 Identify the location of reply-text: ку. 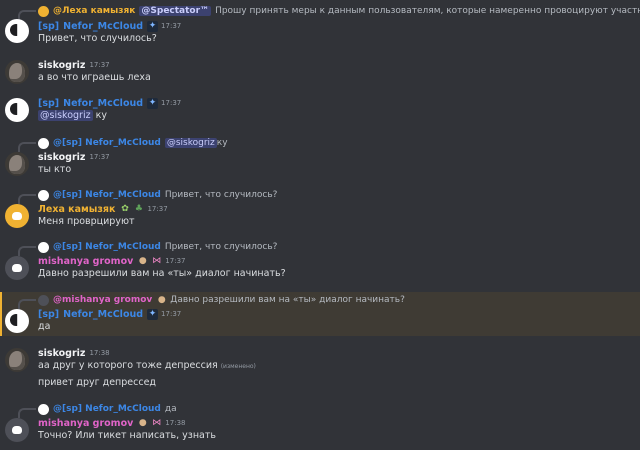
(222, 143).